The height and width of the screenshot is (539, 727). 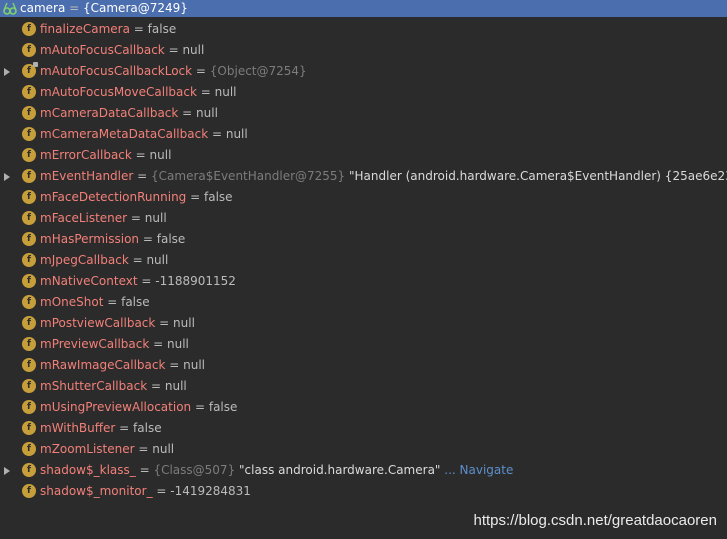 What do you see at coordinates (43, 8) in the screenshot?
I see `variable-name: camera` at bounding box center [43, 8].